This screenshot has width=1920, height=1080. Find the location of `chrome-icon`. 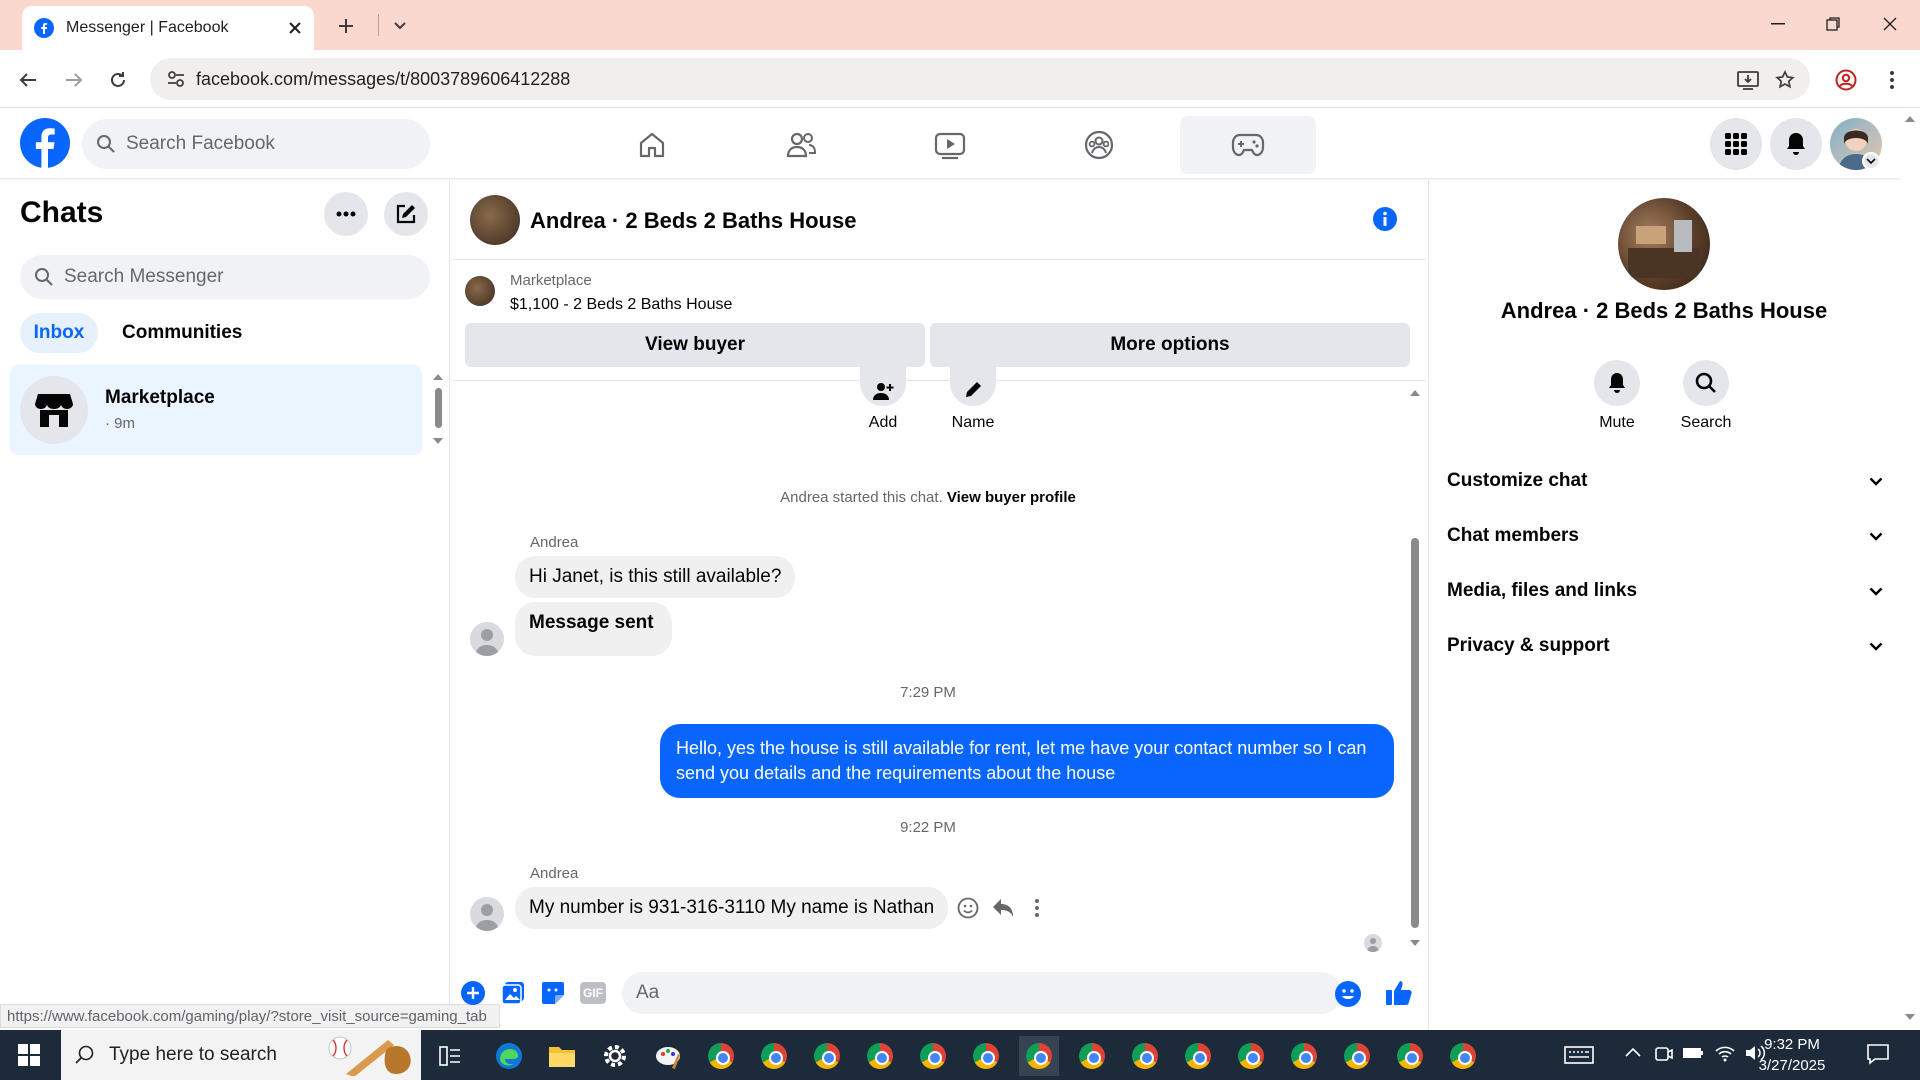

chrome-icon is located at coordinates (721, 1056).